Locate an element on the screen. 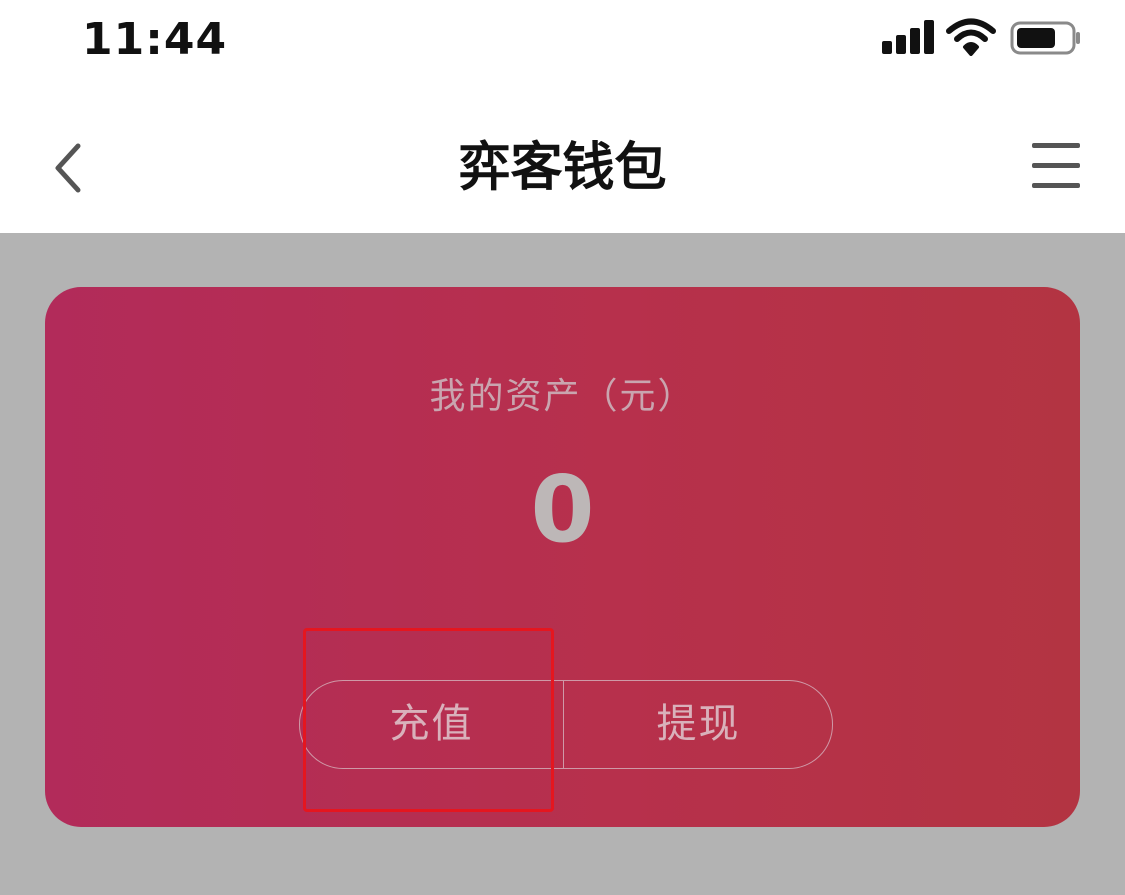 The image size is (1125, 895). status-time: 11:44 is located at coordinates (155, 39).